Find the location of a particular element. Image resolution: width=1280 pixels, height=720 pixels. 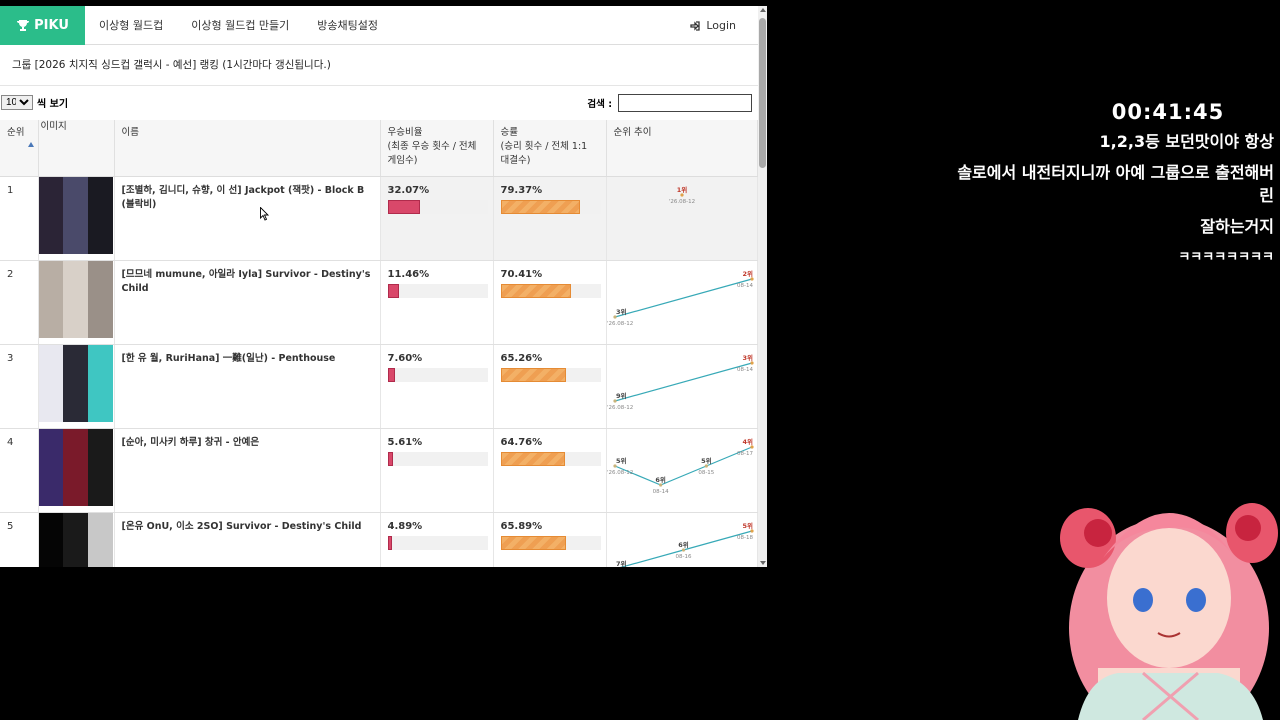

col-match-win-sub: (승리 횟수 / 전체 1:1 대결수) is located at coordinates (544, 153).